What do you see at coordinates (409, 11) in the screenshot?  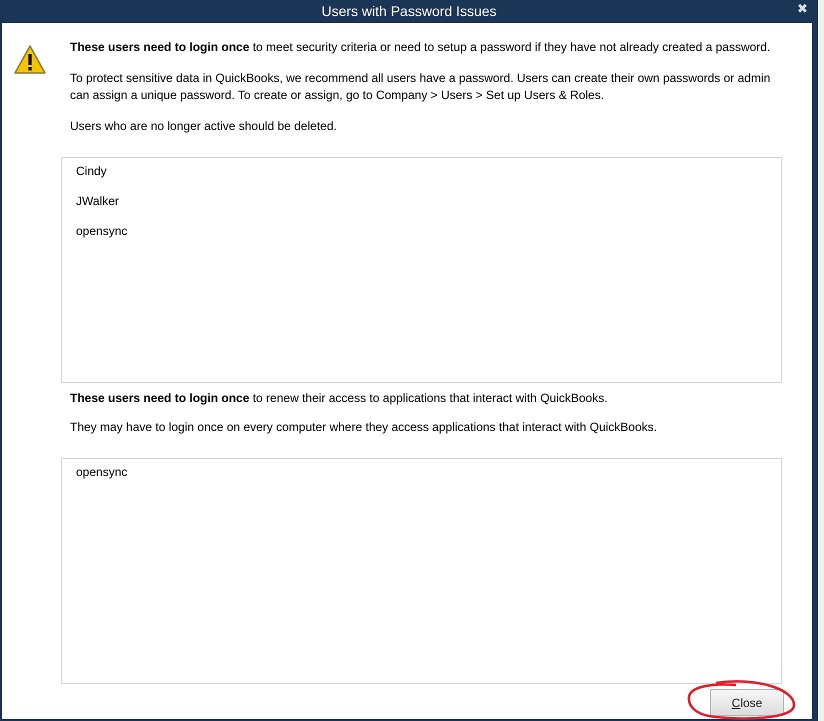 I see `window-title: Users with Password Issues` at bounding box center [409, 11].